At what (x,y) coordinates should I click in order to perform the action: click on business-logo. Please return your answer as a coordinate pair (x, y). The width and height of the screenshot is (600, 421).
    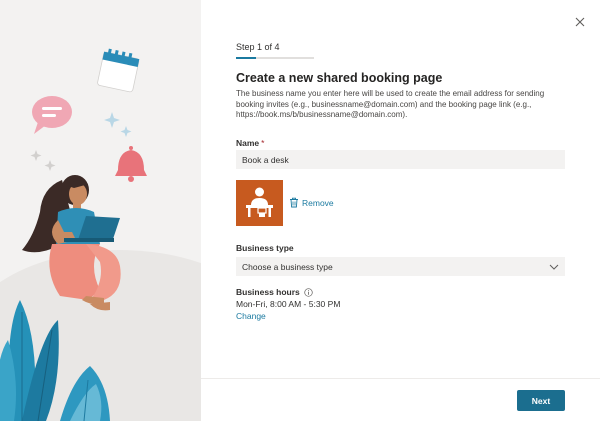
    Looking at the image, I should click on (259, 203).